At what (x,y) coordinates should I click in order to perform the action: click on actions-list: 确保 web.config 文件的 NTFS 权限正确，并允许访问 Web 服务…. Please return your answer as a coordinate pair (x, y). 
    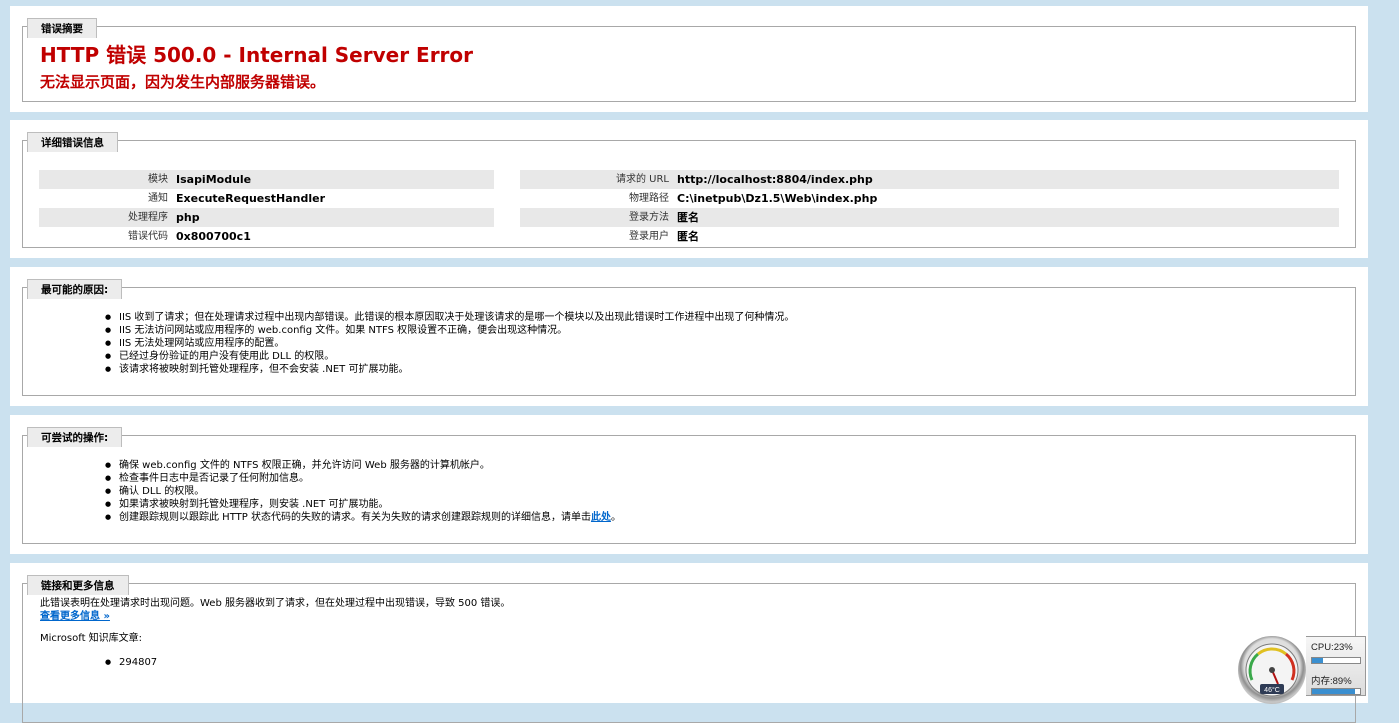
    Looking at the image, I should click on (363, 491).